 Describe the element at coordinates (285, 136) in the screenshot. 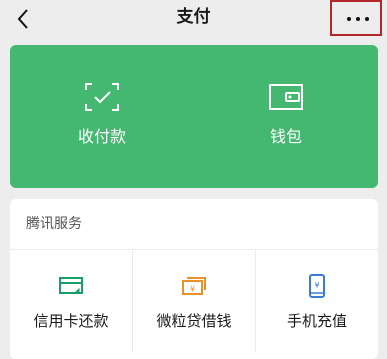

I see `wallet-label: 钱包` at that location.